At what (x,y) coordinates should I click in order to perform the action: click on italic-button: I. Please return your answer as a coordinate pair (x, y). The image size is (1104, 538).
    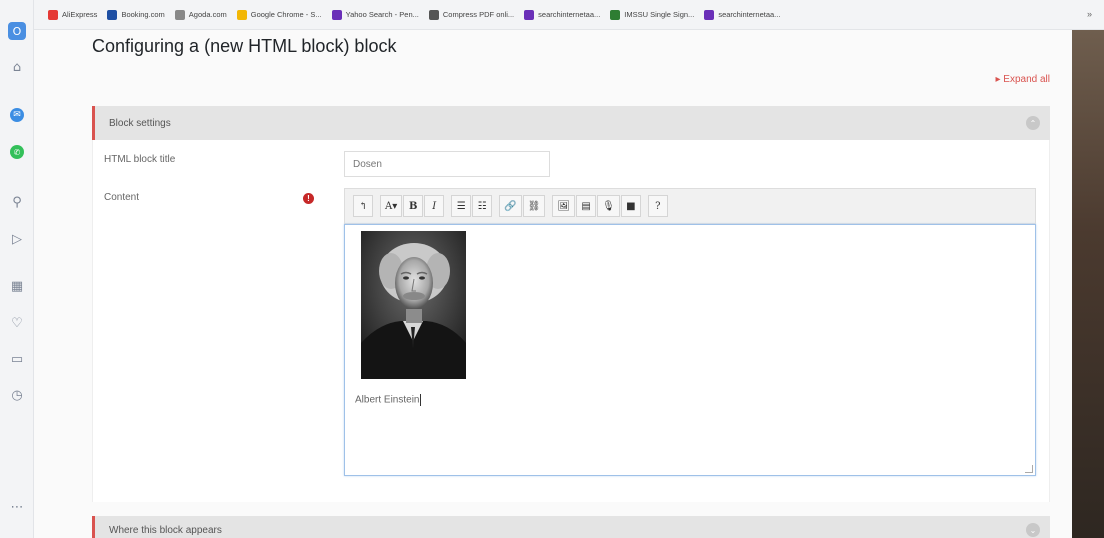
    Looking at the image, I should click on (434, 206).